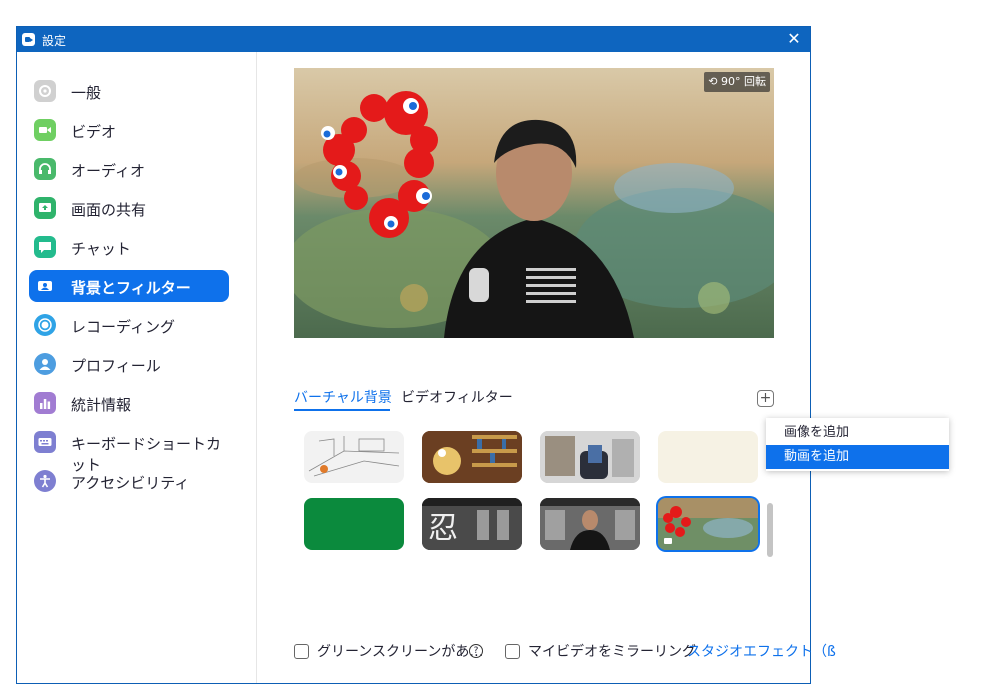 This screenshot has width=986, height=697. What do you see at coordinates (794, 39) in the screenshot?
I see `close-button: ✕` at bounding box center [794, 39].